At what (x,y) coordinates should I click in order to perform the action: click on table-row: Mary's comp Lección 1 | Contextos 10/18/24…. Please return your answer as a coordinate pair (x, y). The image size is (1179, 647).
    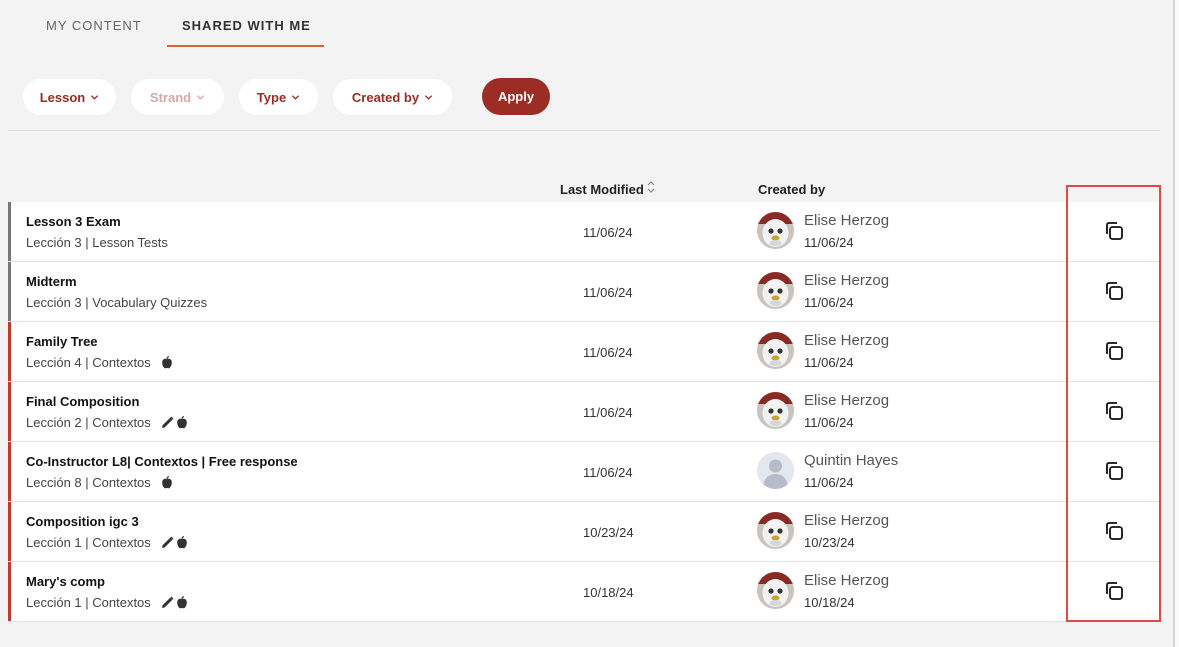
    Looking at the image, I should click on (584, 592).